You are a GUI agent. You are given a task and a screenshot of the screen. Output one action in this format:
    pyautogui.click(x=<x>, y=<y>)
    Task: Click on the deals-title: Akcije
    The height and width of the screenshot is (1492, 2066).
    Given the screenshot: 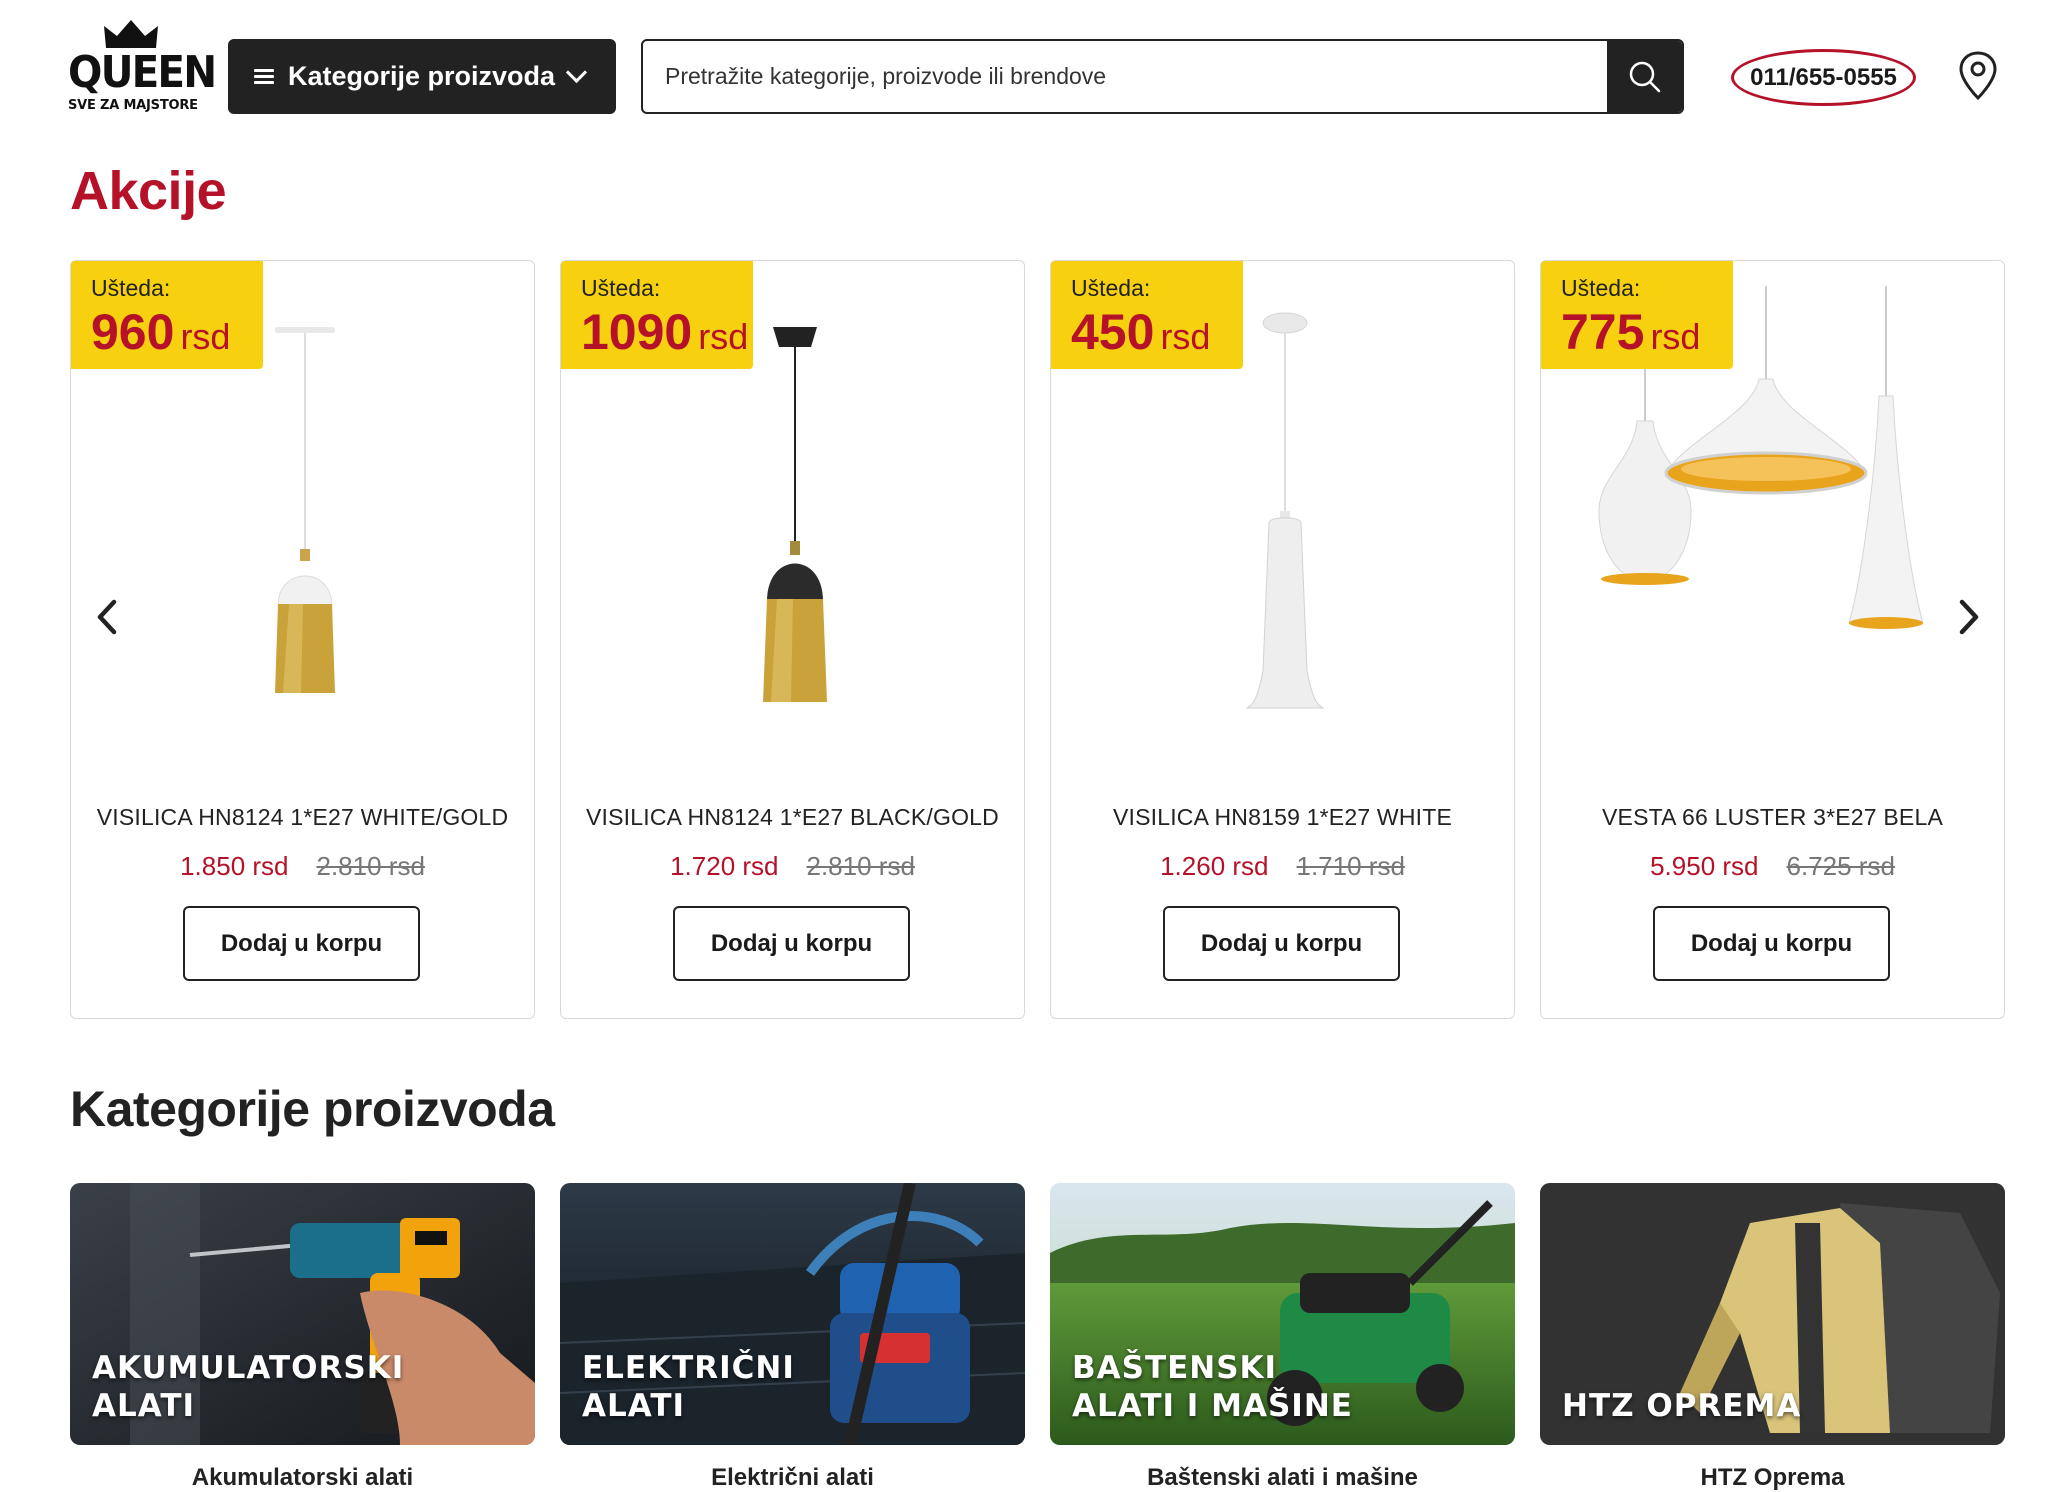 What is the action you would take?
    pyautogui.click(x=148, y=191)
    